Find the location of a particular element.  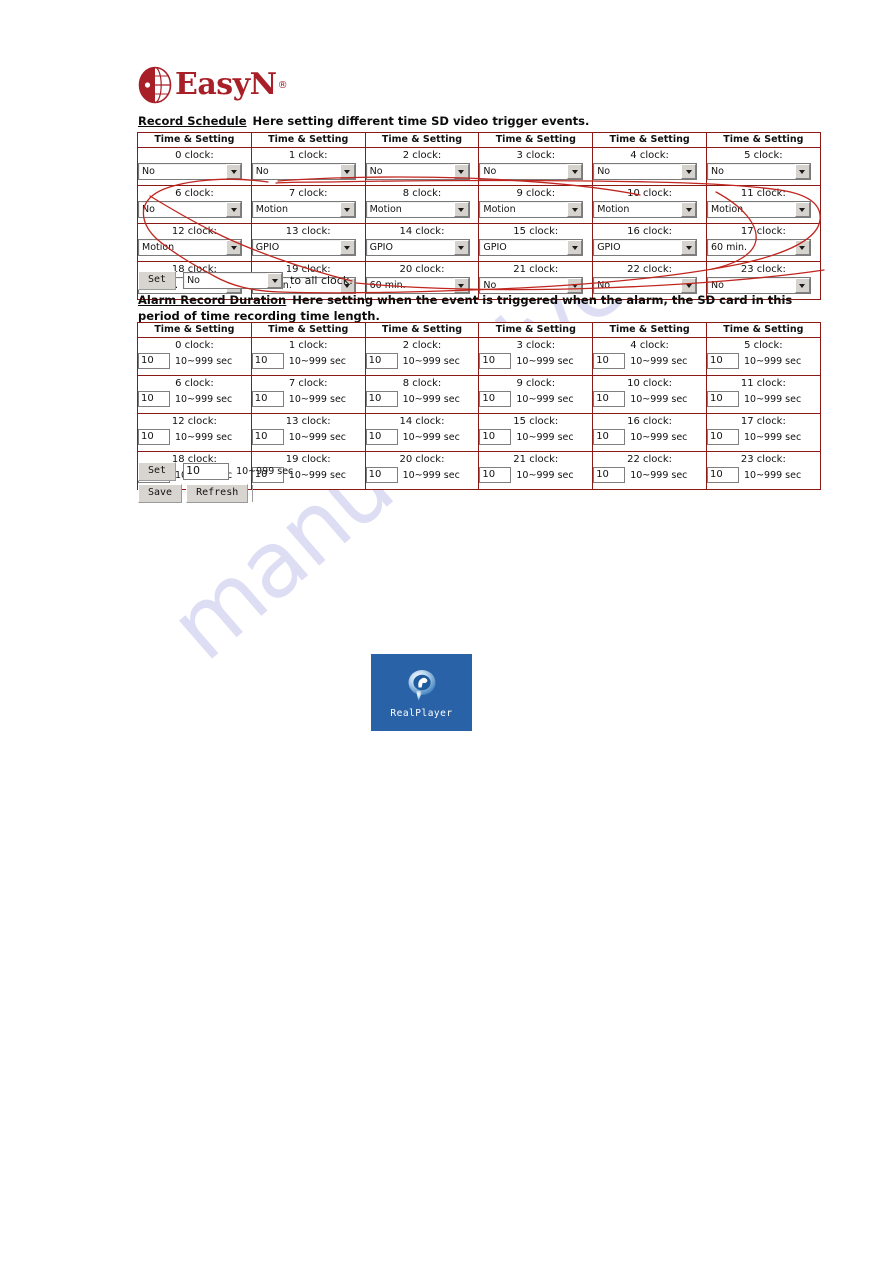

footer-button-bar: Save Refresh is located at coordinates (196, 493).